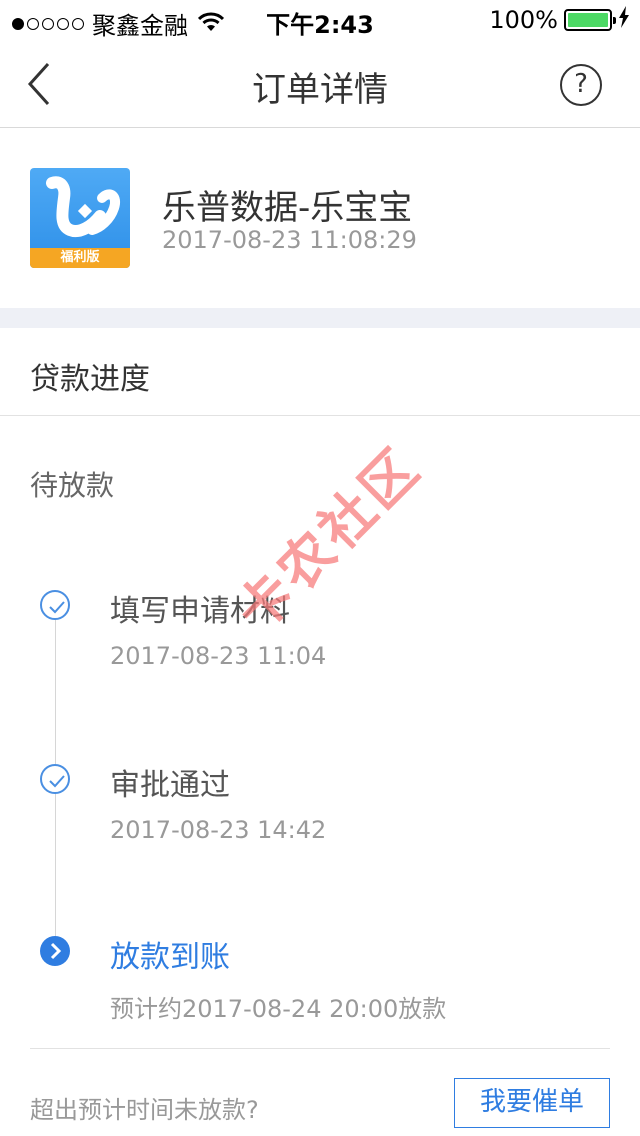 This screenshot has height=1136, width=640. I want to click on product-name: 乐普数据-乐宝宝, so click(287, 208).